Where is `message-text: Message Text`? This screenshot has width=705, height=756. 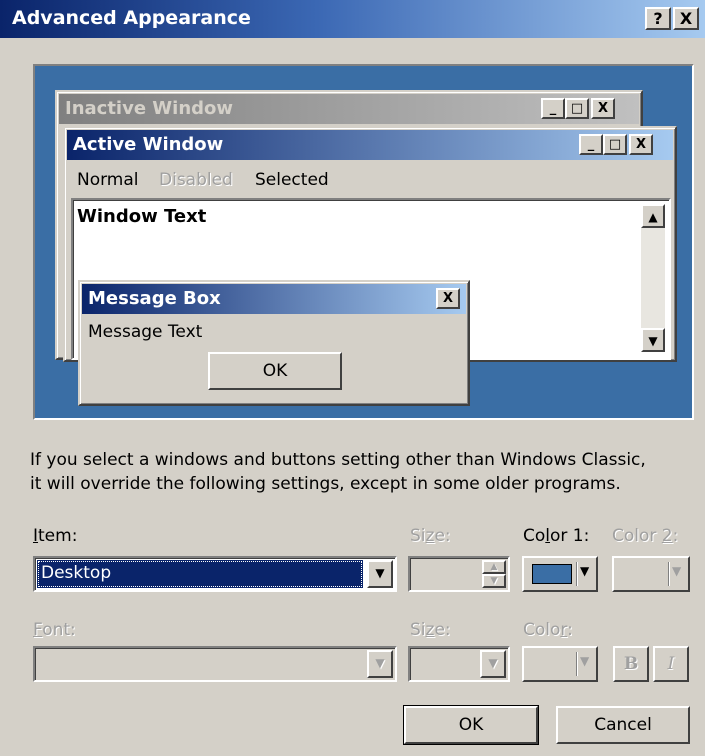 message-text: Message Text is located at coordinates (145, 332).